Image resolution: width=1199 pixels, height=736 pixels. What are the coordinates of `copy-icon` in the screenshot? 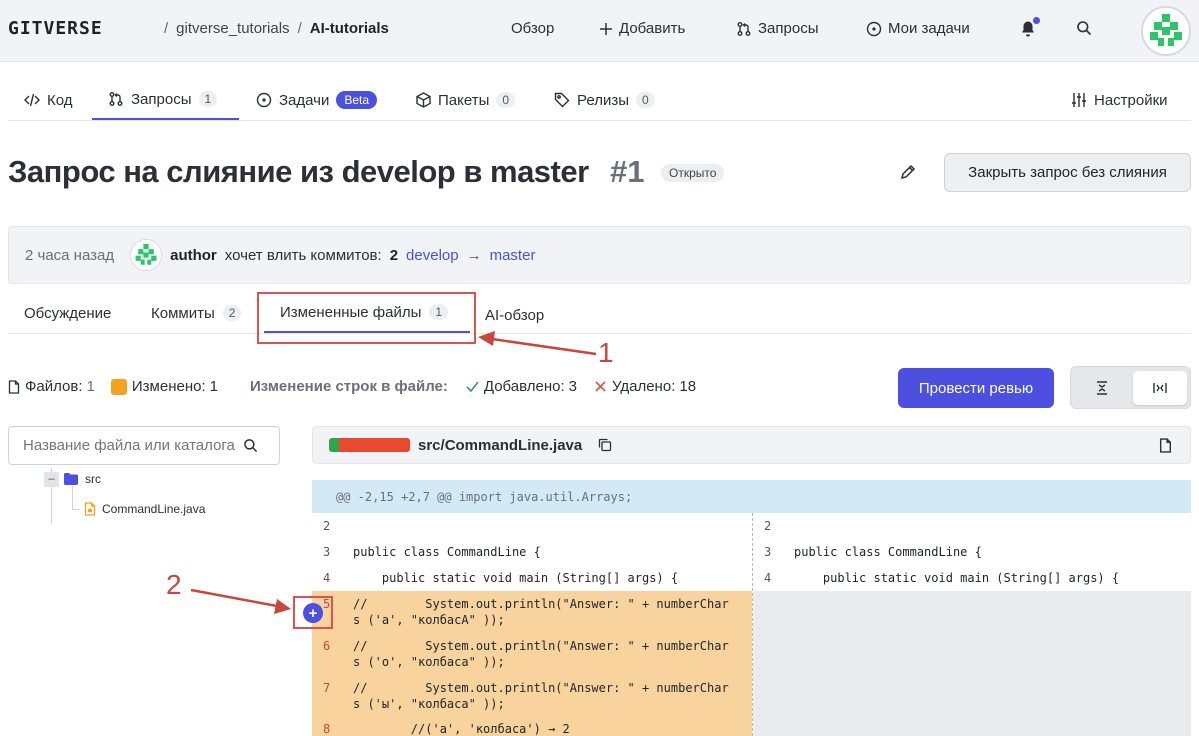 It's located at (605, 445).